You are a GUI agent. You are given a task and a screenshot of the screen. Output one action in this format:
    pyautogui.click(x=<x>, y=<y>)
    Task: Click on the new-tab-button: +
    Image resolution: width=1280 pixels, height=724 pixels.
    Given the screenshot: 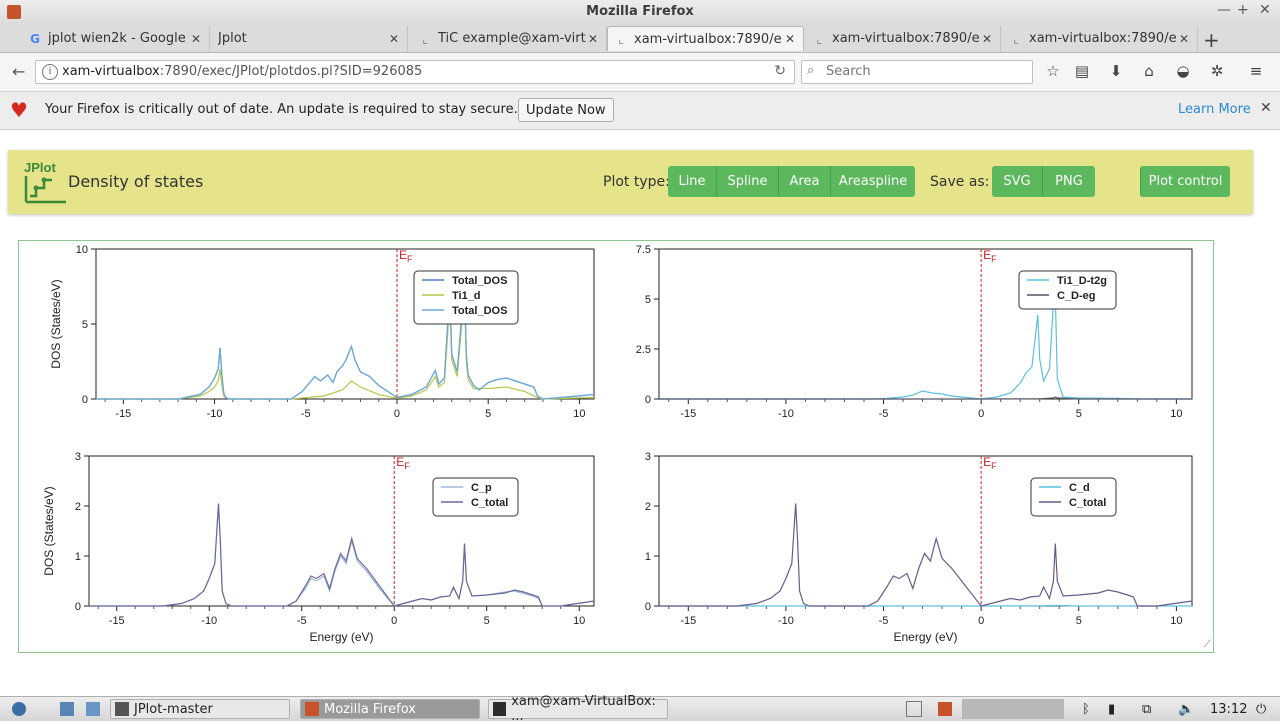 What is the action you would take?
    pyautogui.click(x=1211, y=40)
    